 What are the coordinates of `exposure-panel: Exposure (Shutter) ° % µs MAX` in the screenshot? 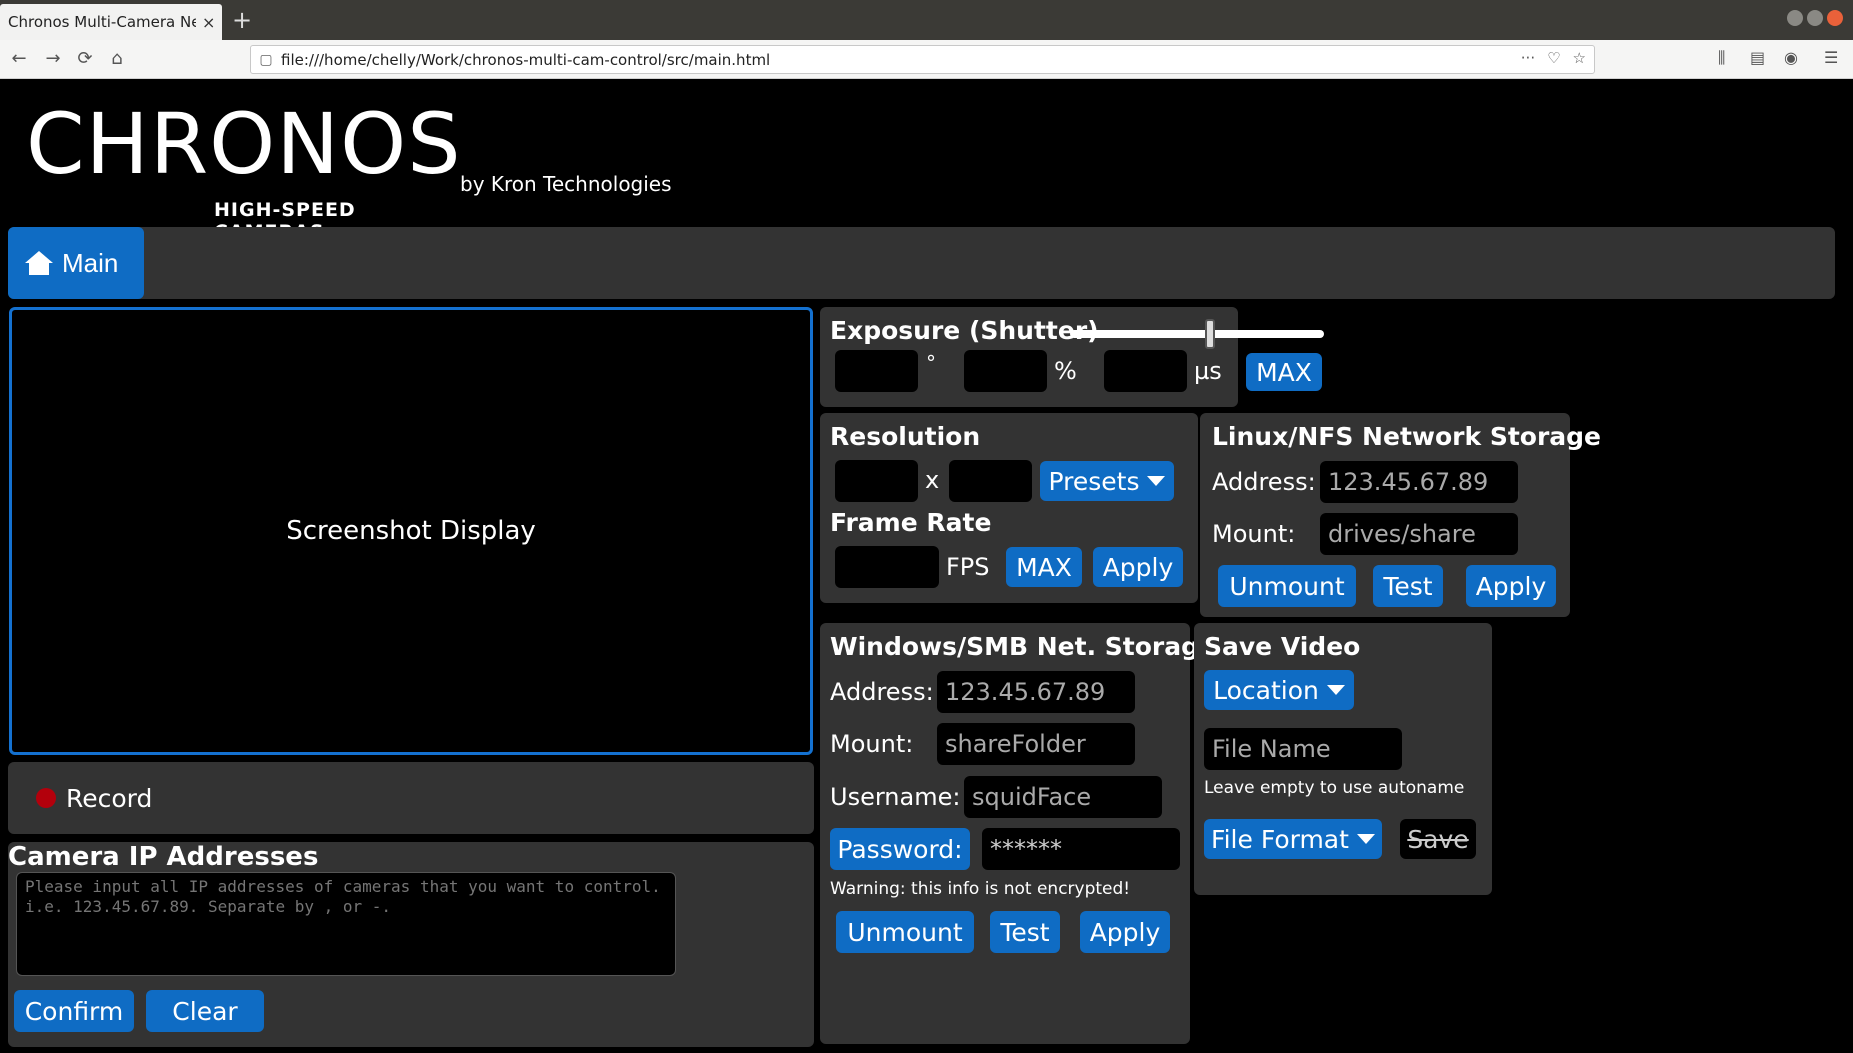 It's located at (1072, 357).